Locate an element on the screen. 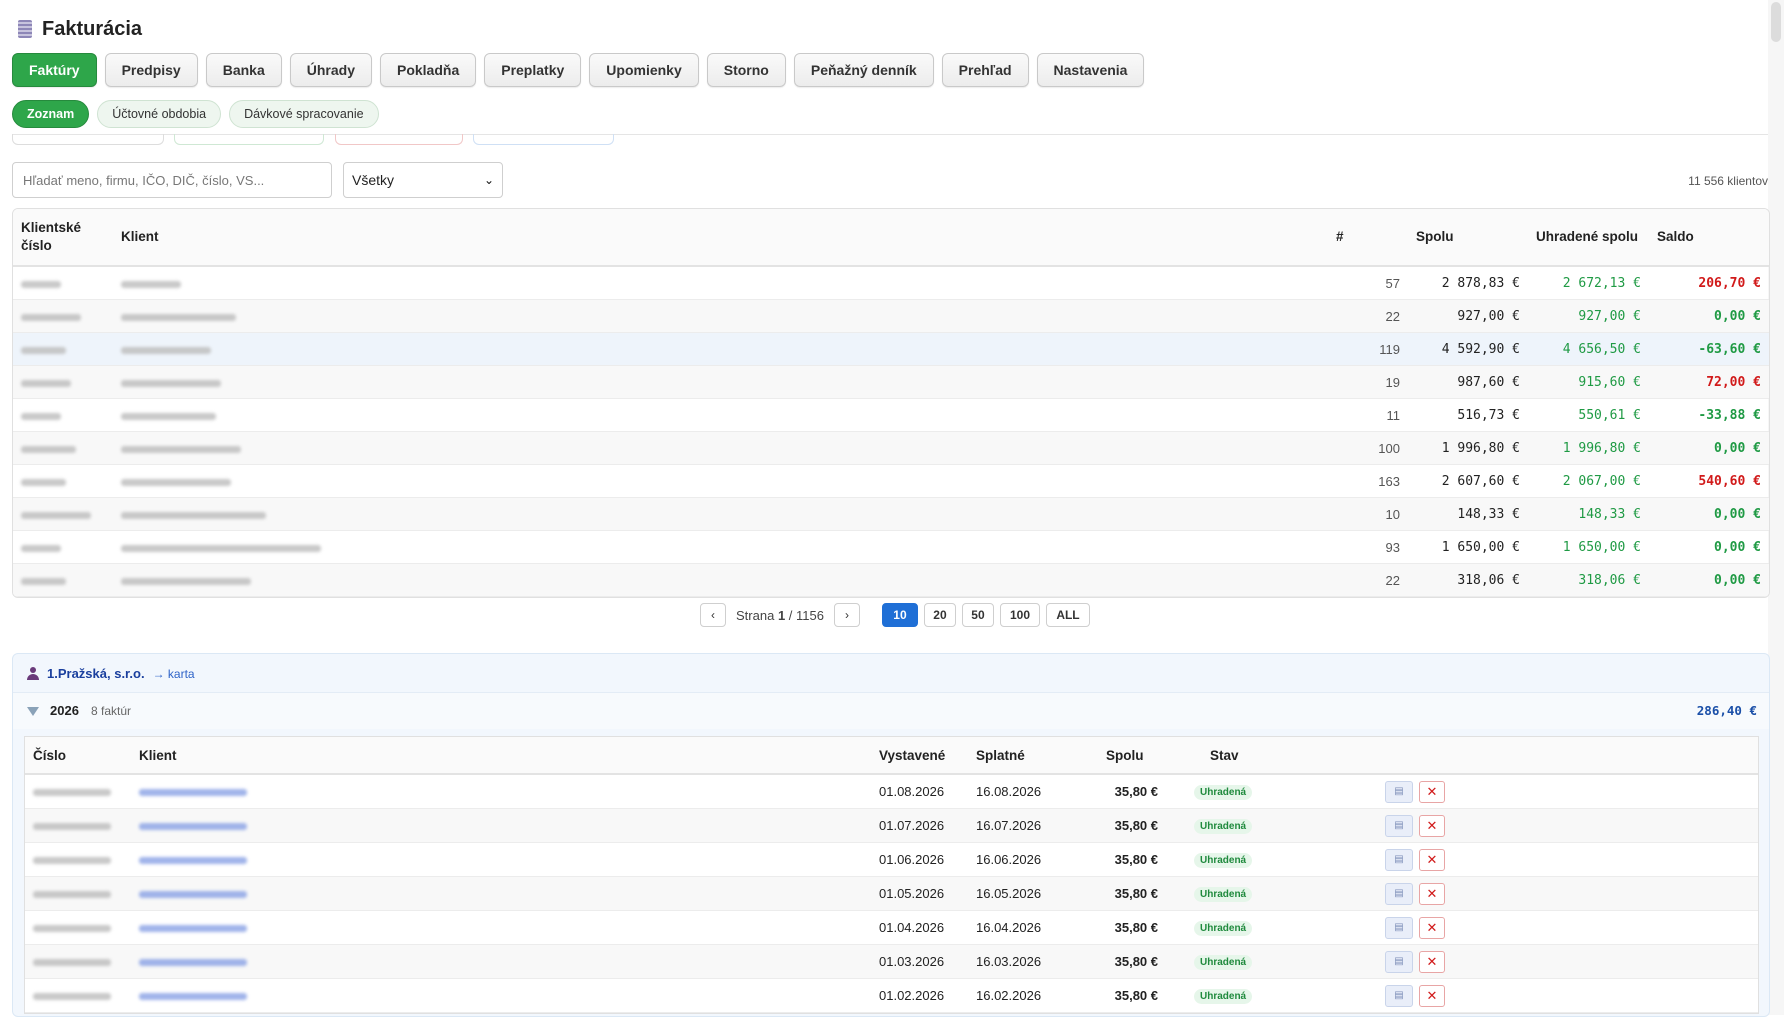  total-cell: 318,06 € is located at coordinates (1468, 580).